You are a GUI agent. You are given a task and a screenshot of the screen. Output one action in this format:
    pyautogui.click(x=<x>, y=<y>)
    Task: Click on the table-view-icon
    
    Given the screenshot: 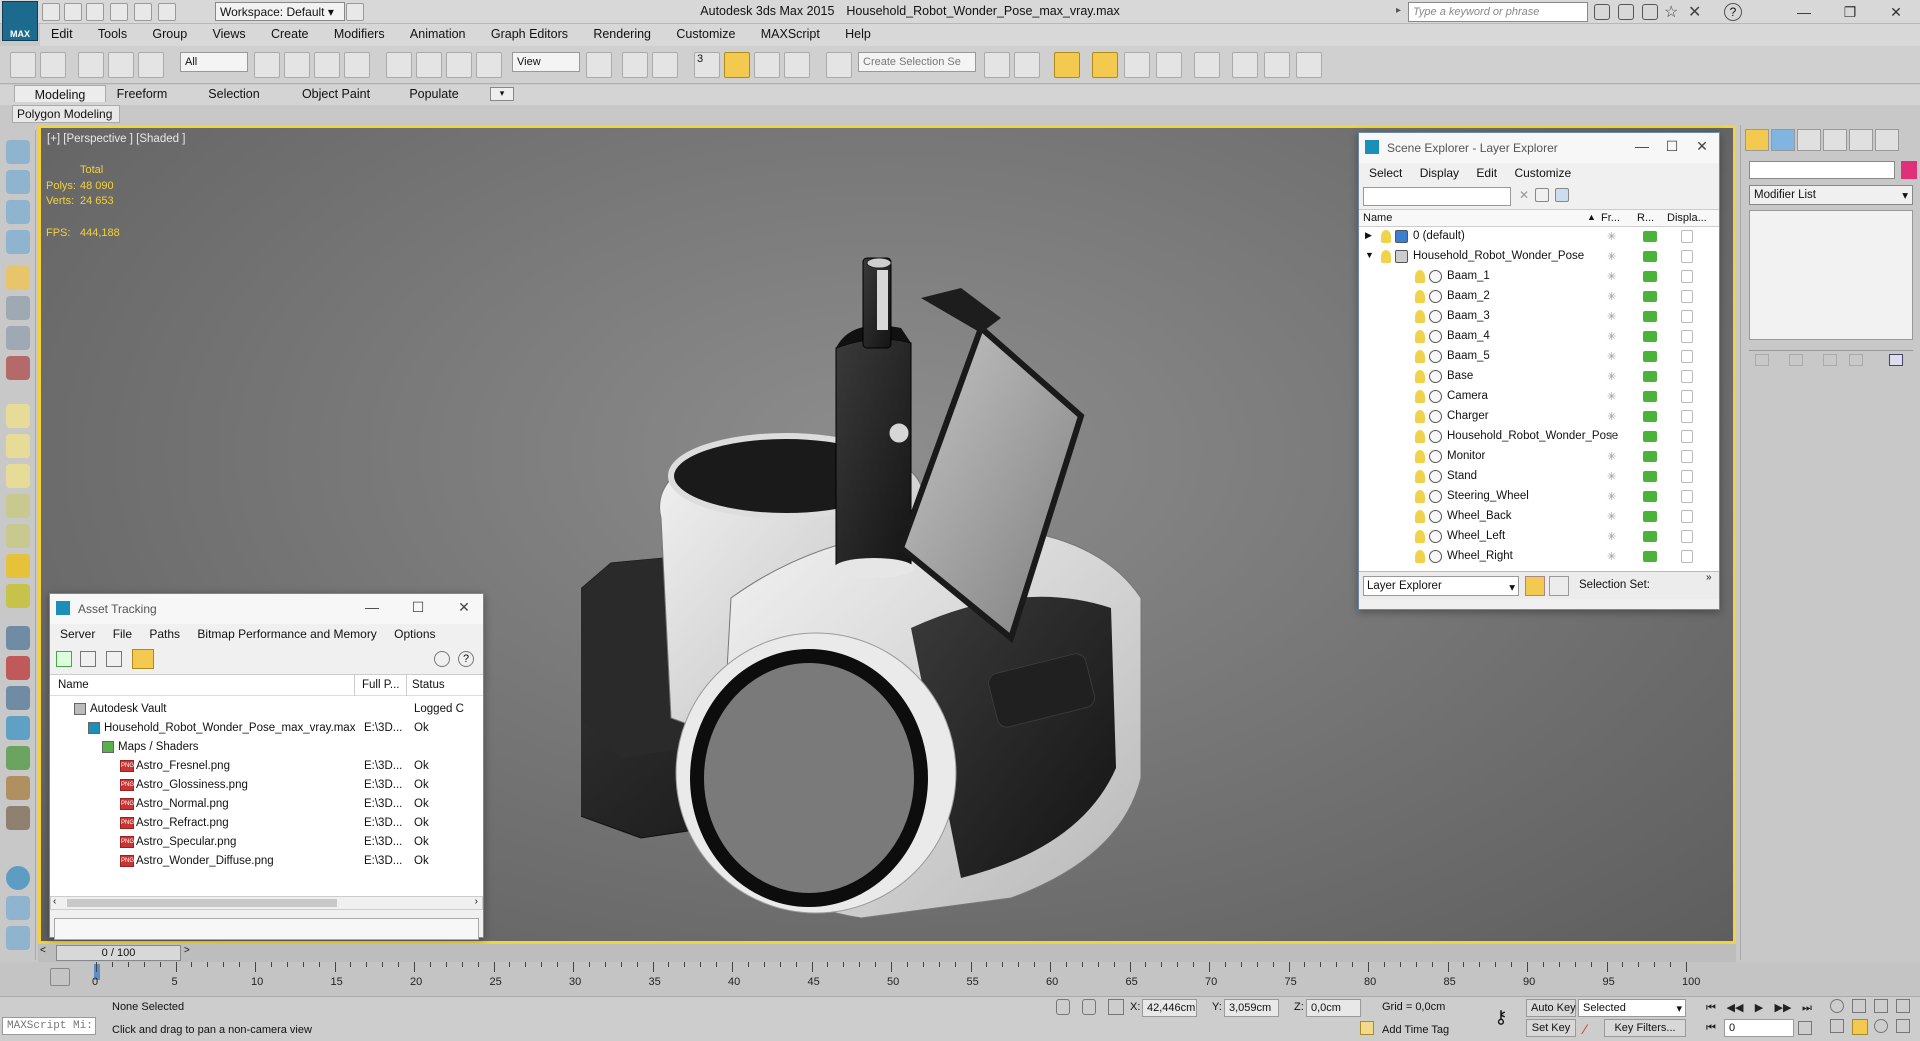 What is the action you would take?
    pyautogui.click(x=143, y=659)
    